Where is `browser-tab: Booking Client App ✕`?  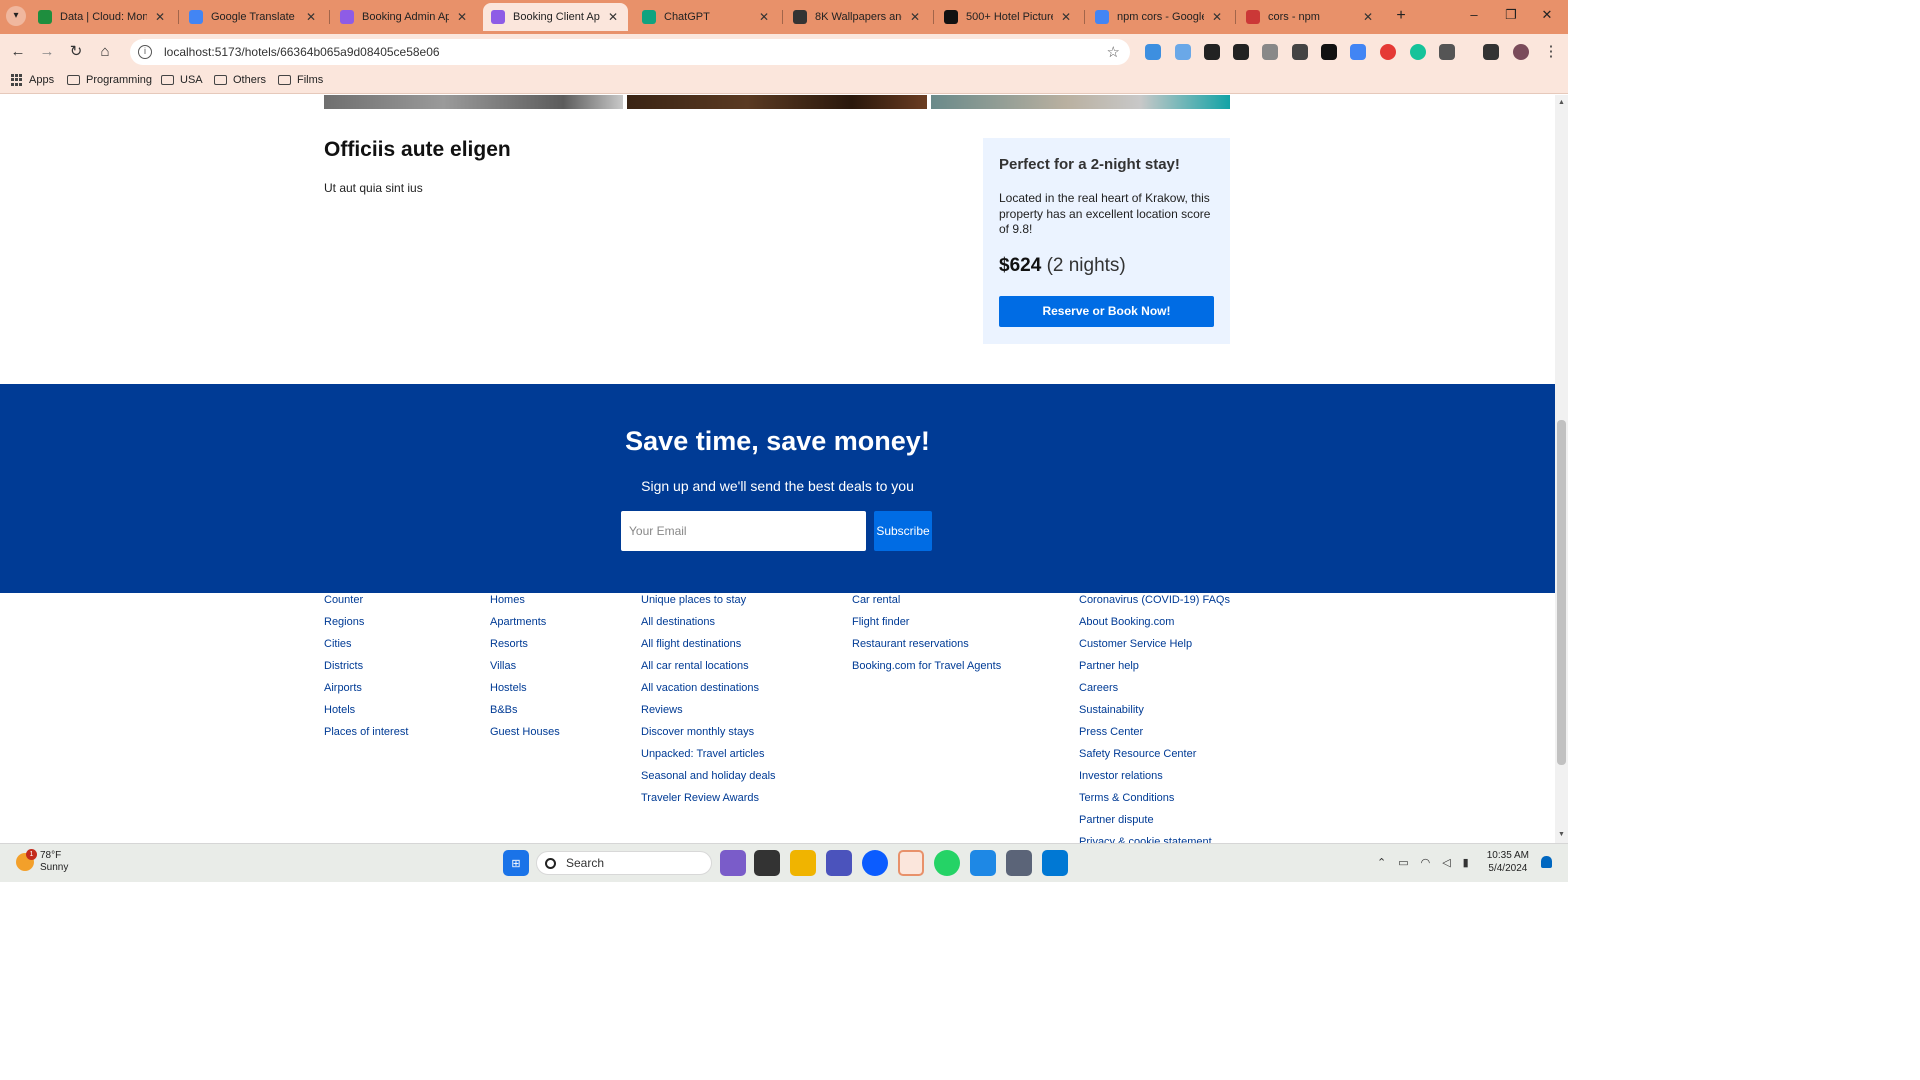 browser-tab: Booking Client App ✕ is located at coordinates (555, 17).